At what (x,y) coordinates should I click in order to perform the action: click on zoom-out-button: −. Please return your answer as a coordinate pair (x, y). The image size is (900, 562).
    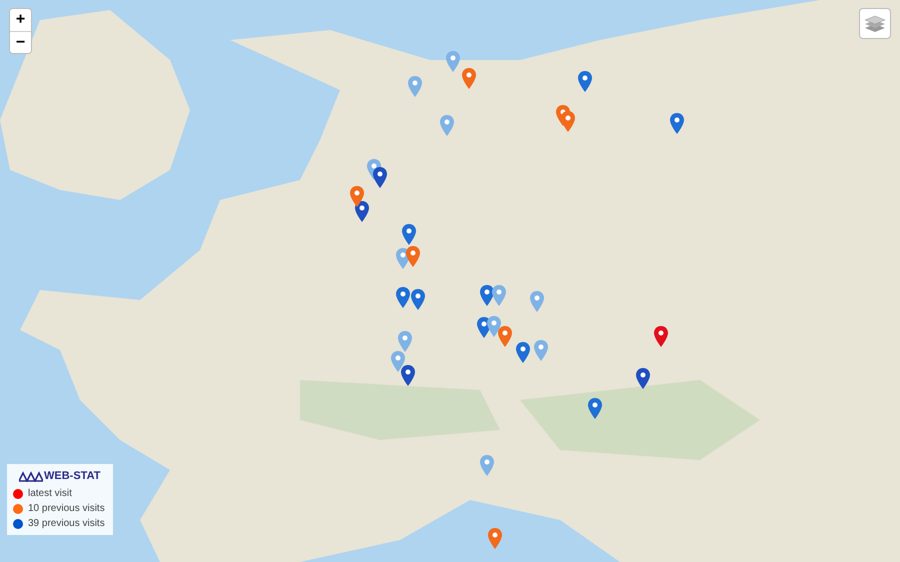
    Looking at the image, I should click on (20, 42).